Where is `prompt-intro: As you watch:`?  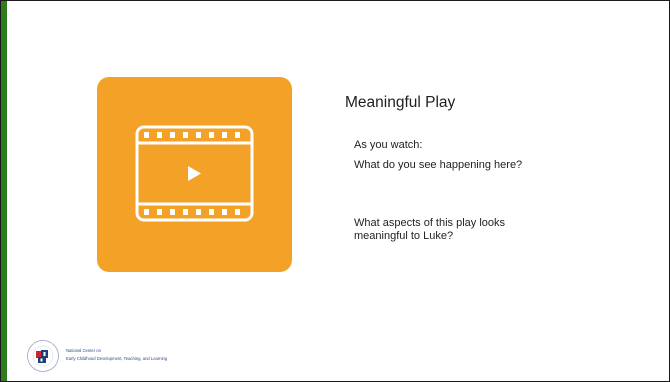
prompt-intro: As you watch: is located at coordinates (388, 145).